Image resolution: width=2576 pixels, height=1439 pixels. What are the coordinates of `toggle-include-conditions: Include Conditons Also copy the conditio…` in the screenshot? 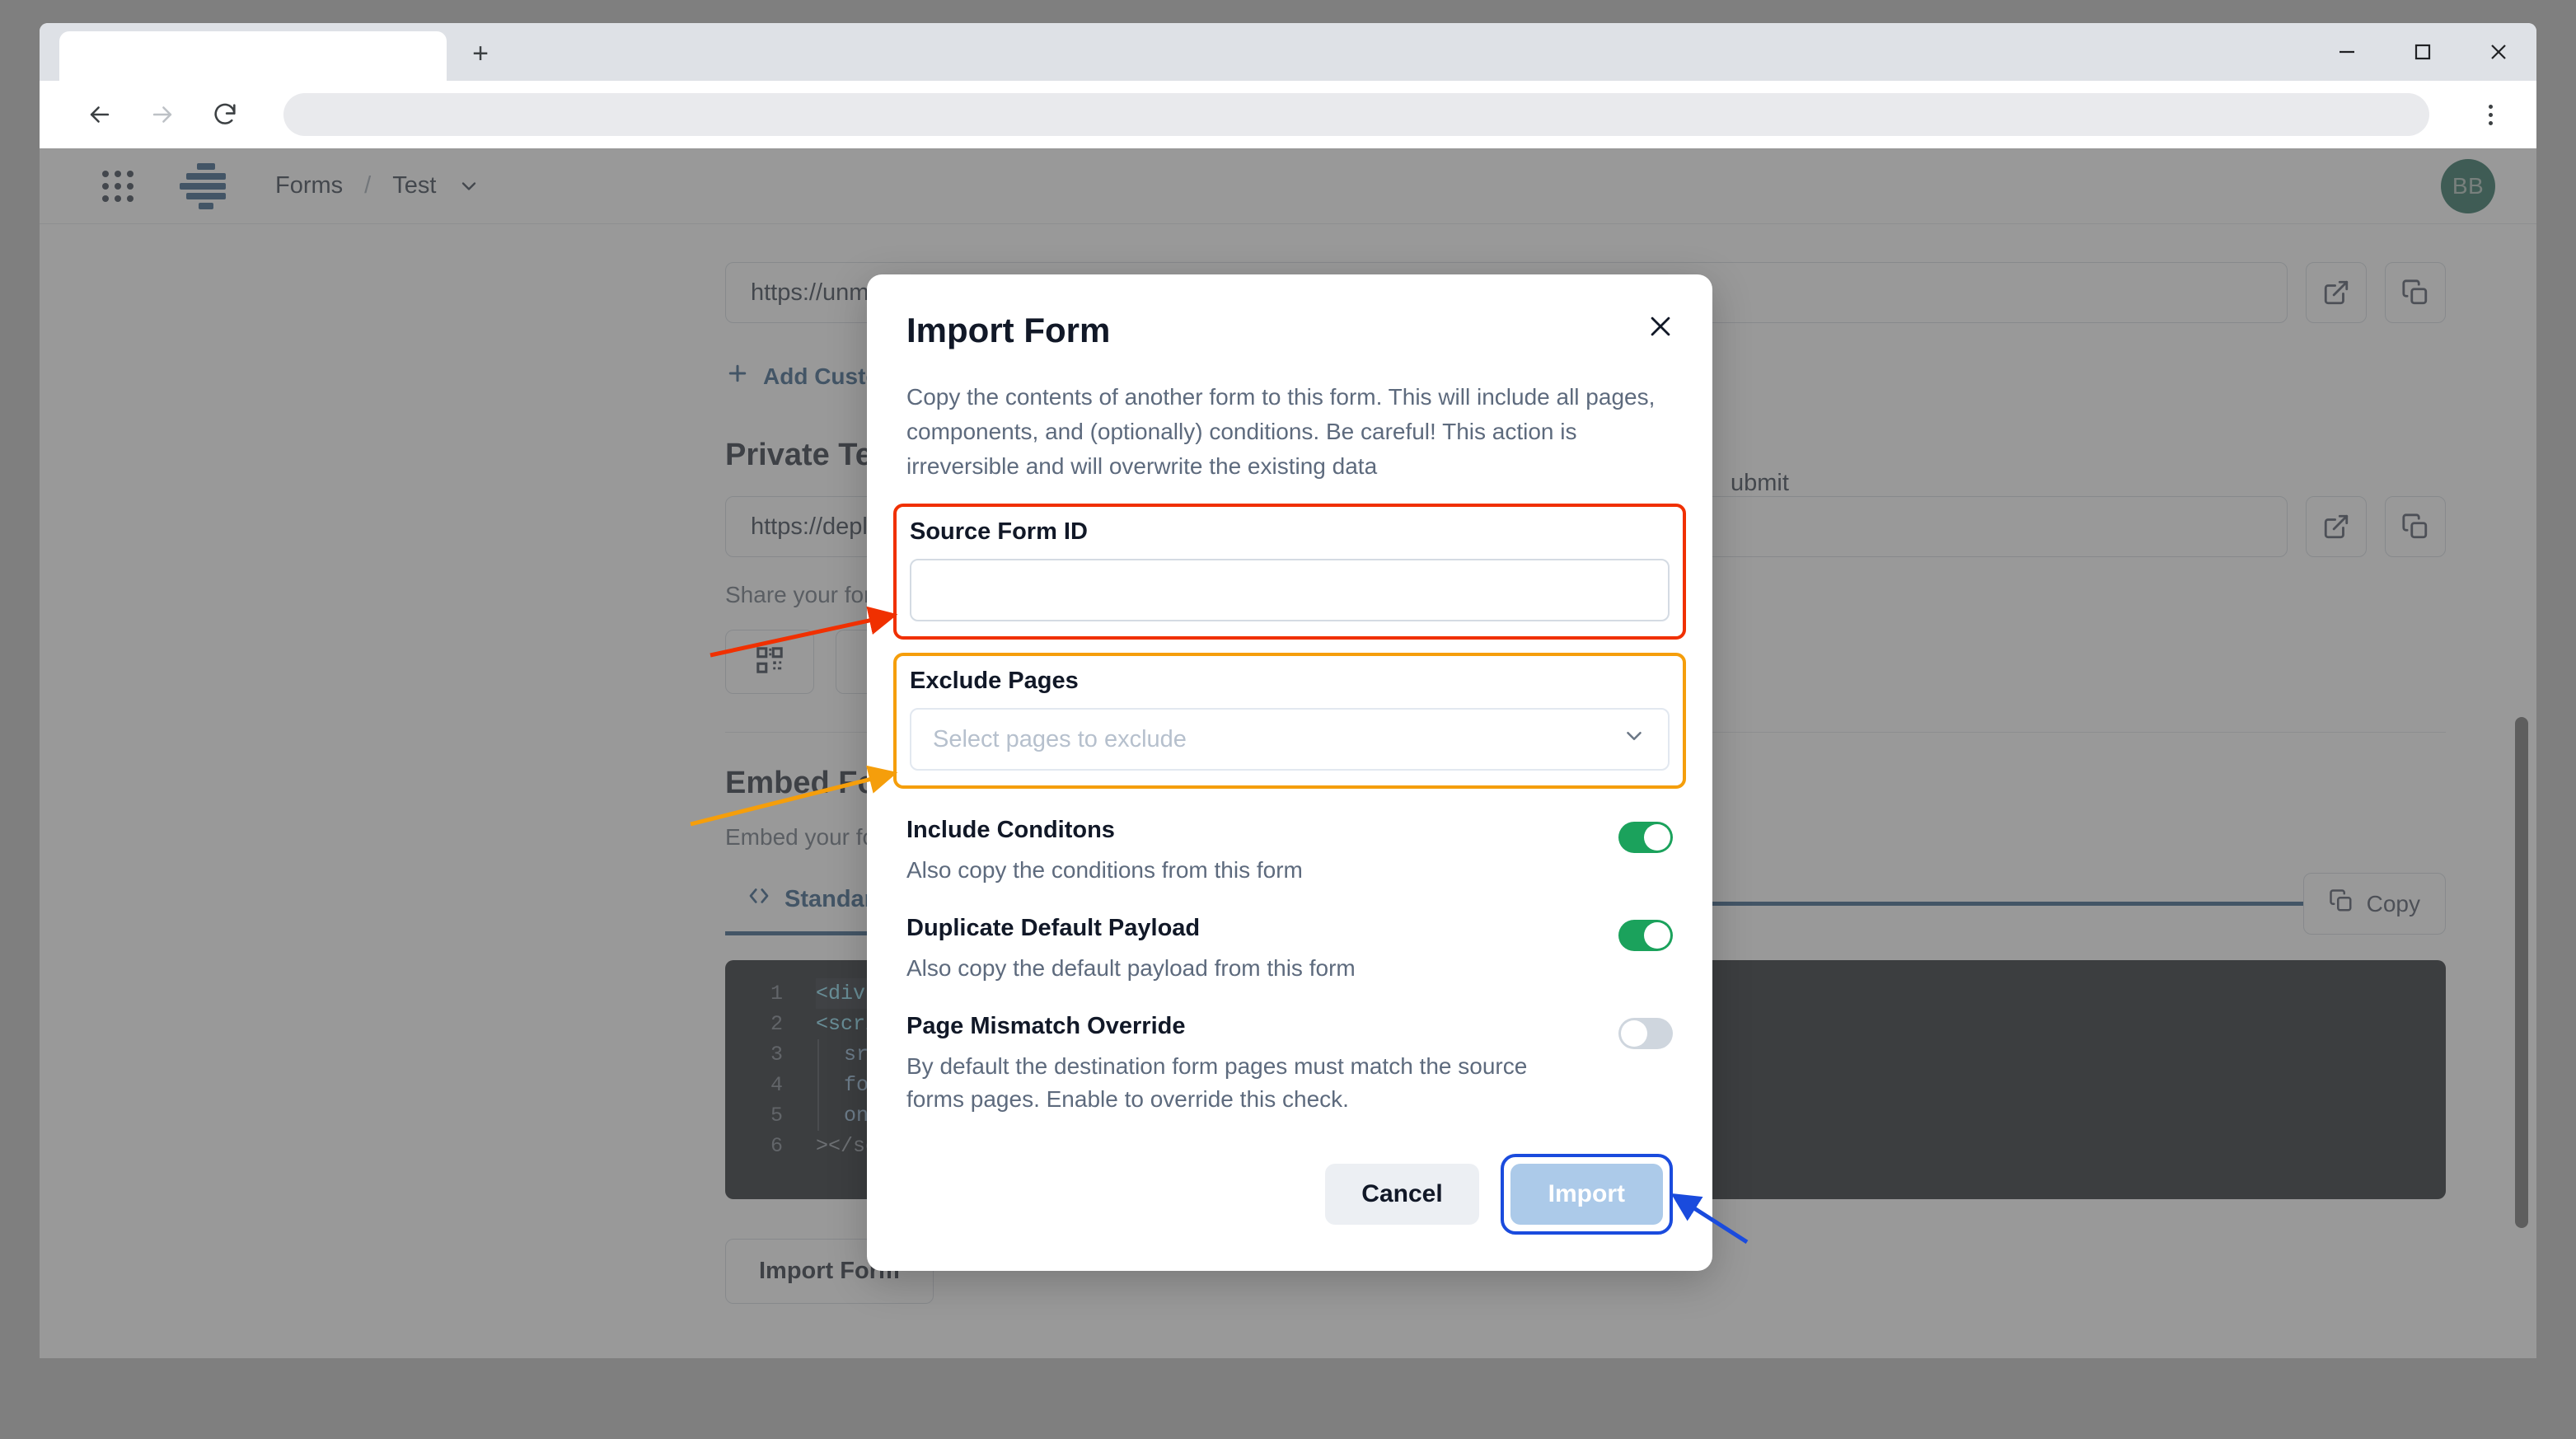 It's located at (1289, 852).